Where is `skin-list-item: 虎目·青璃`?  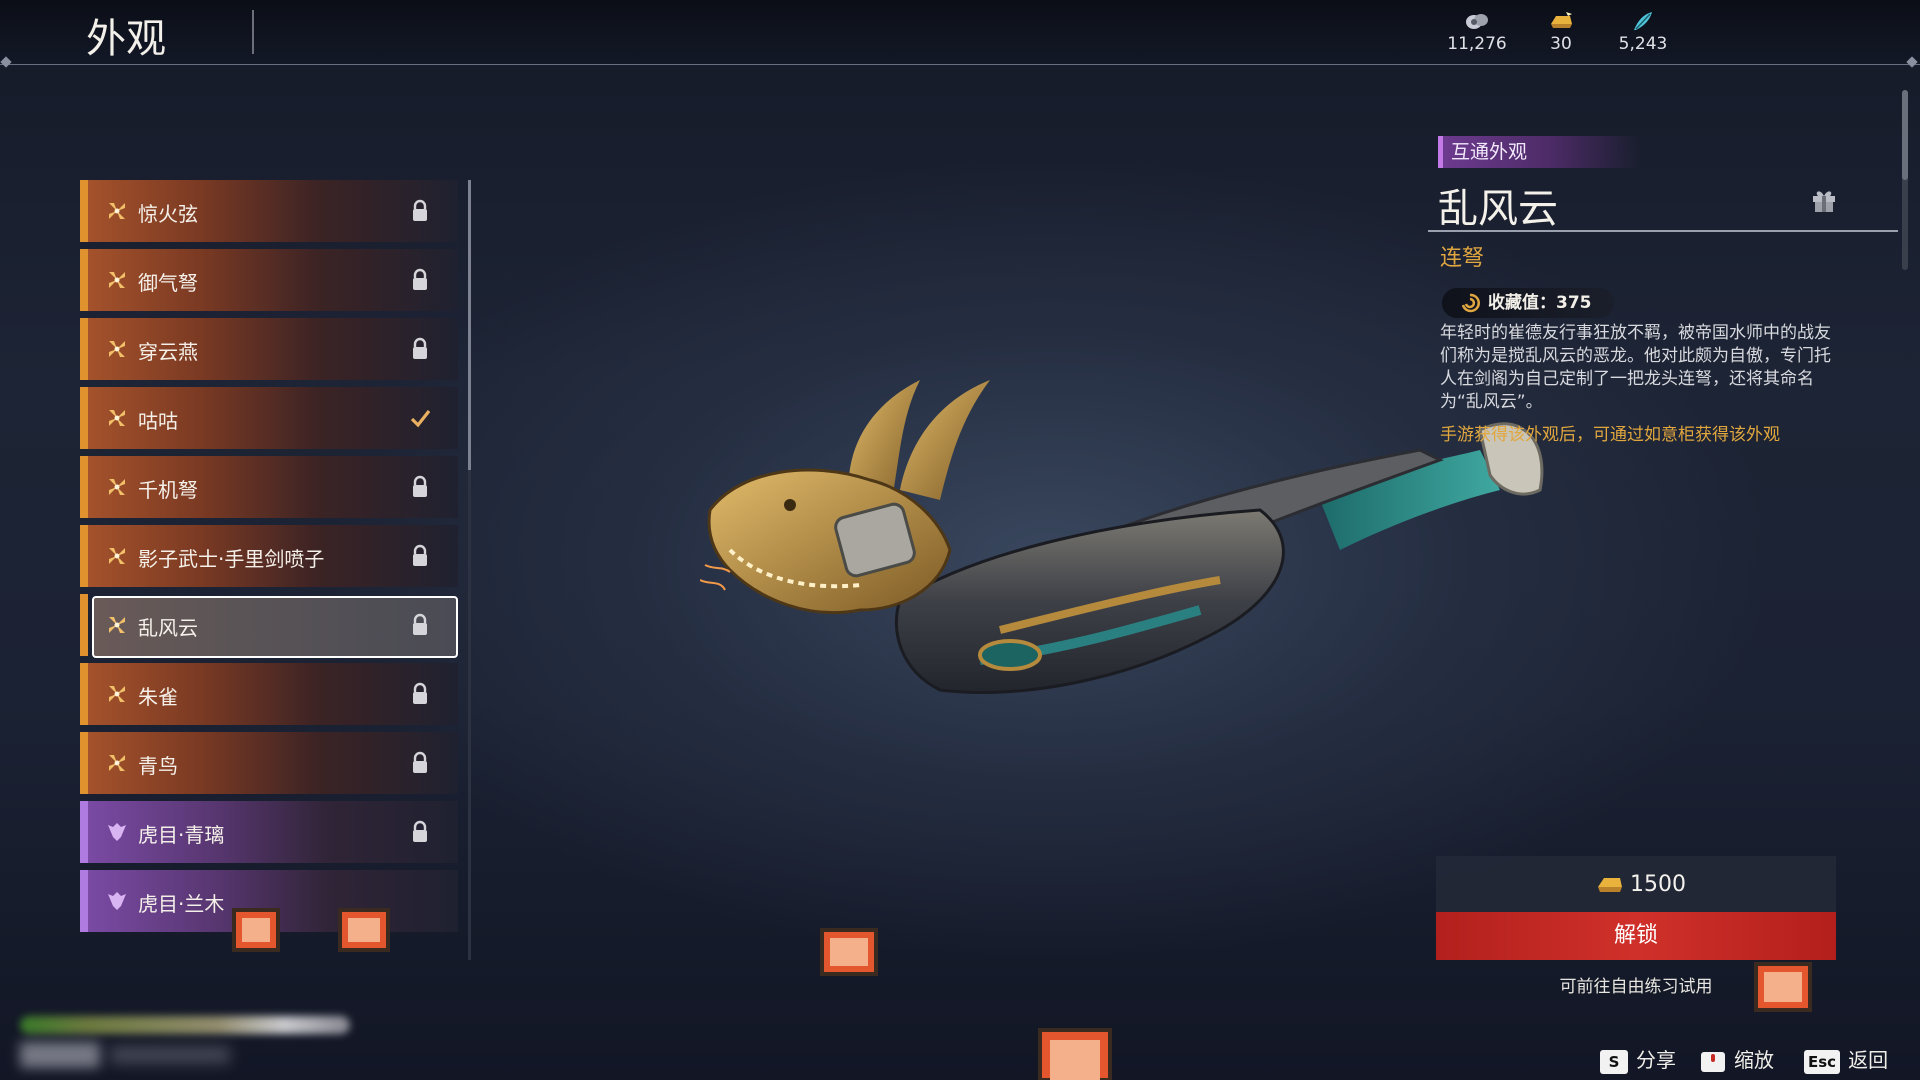 skin-list-item: 虎目·青璃 is located at coordinates (269, 832).